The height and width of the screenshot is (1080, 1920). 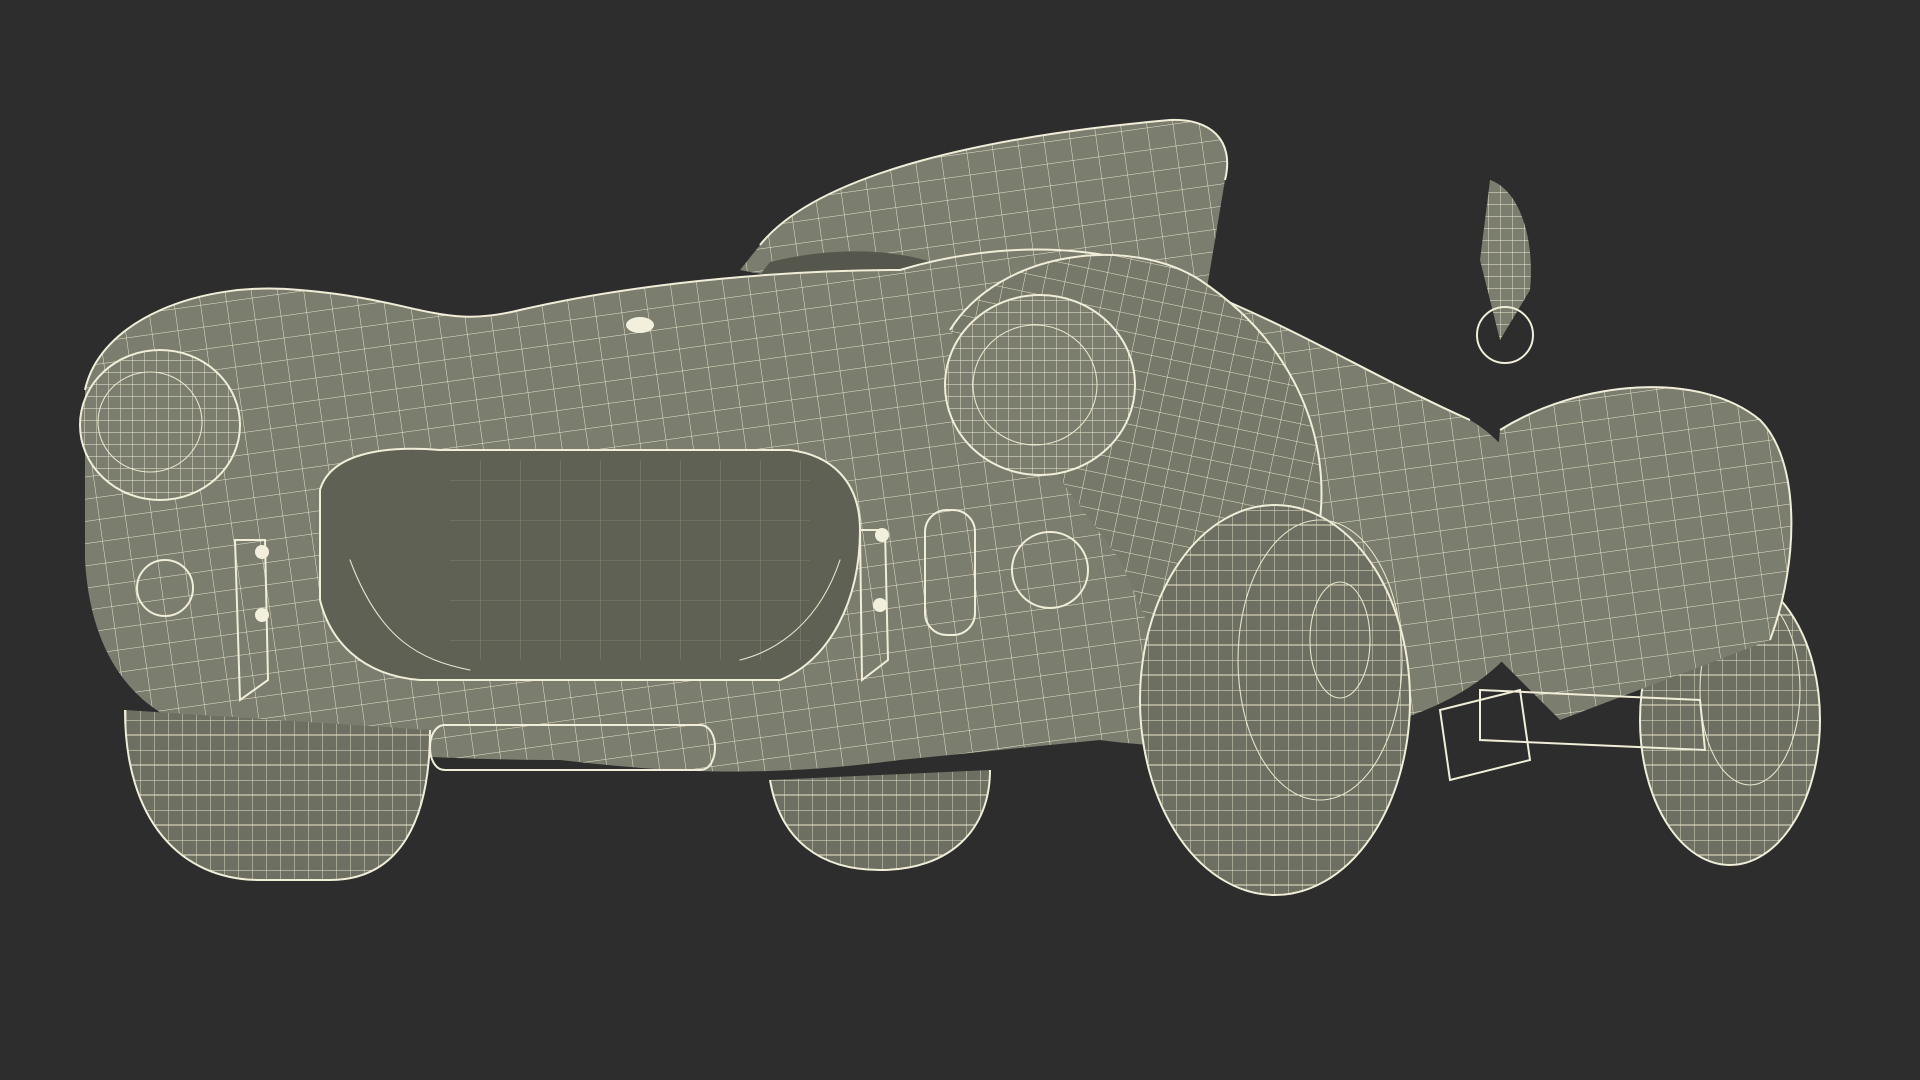 What do you see at coordinates (160, 425) in the screenshot?
I see `left-headlight-icon` at bounding box center [160, 425].